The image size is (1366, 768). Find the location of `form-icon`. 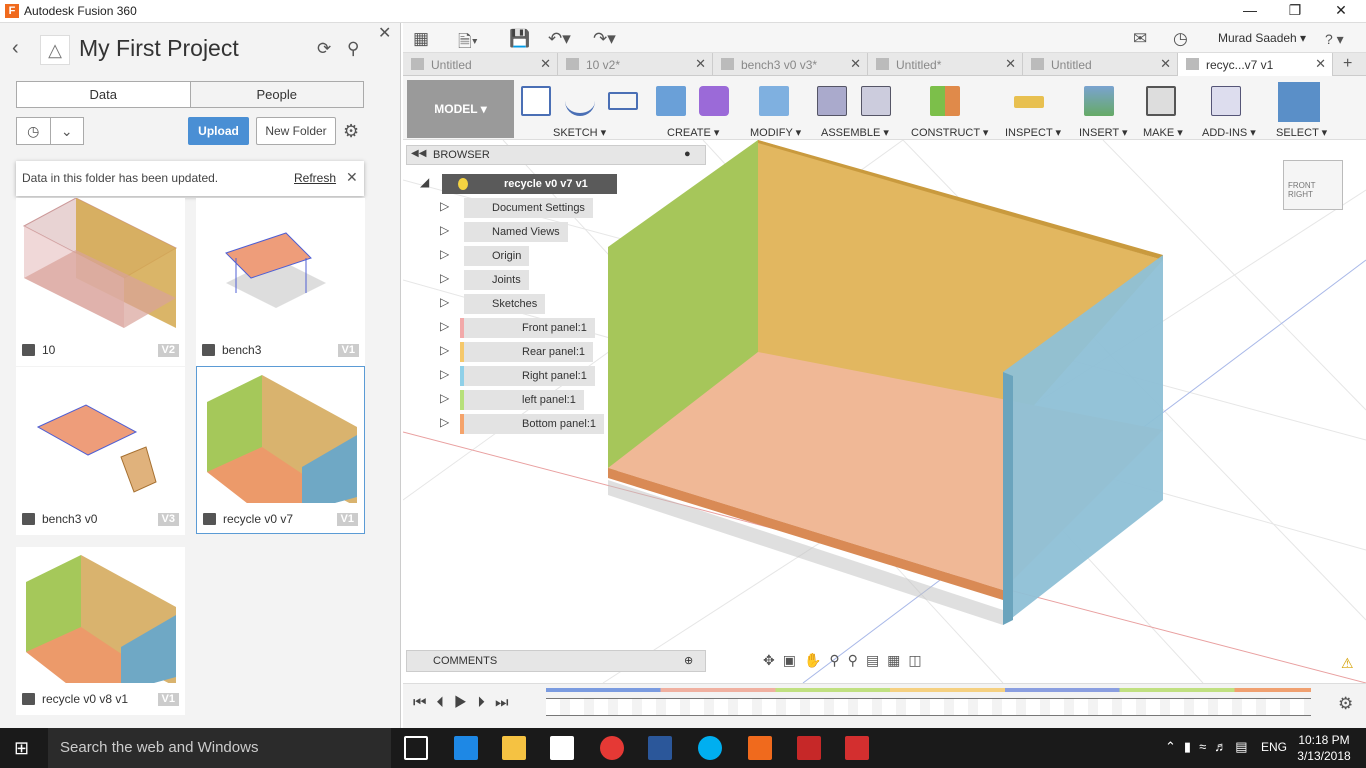

form-icon is located at coordinates (714, 101).